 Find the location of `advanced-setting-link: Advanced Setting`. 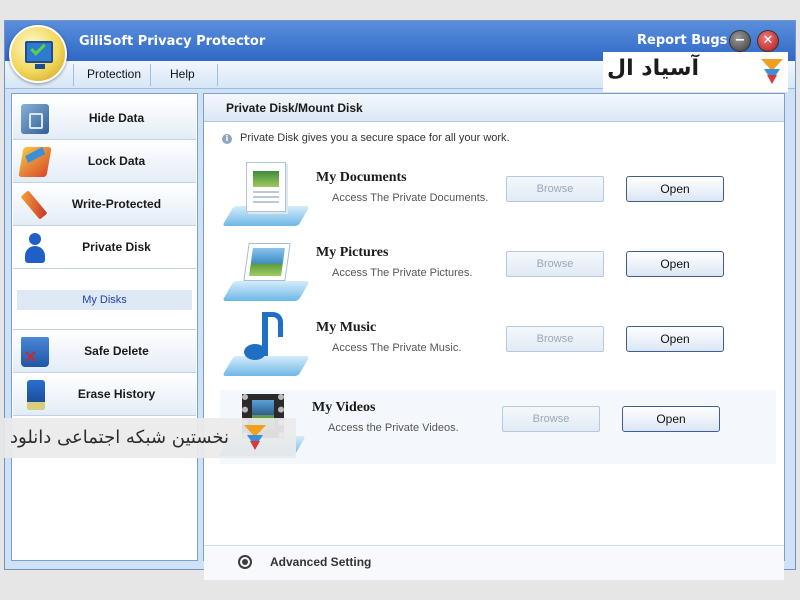

advanced-setting-link: Advanced Setting is located at coordinates (320, 562).